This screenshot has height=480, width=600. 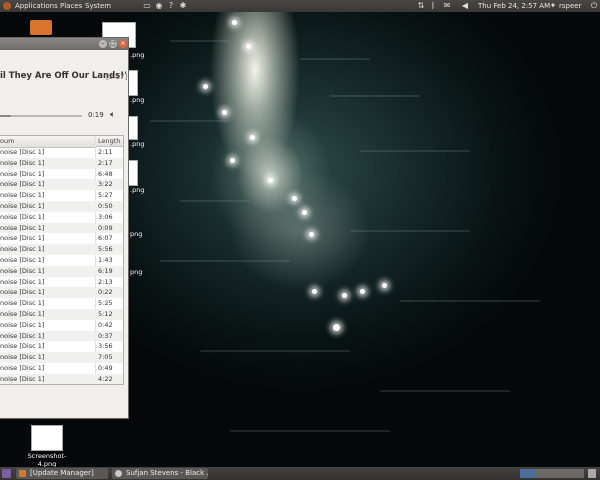 What do you see at coordinates (514, 6) in the screenshot?
I see `clock: Thu Feb 24, 2:57 AM` at bounding box center [514, 6].